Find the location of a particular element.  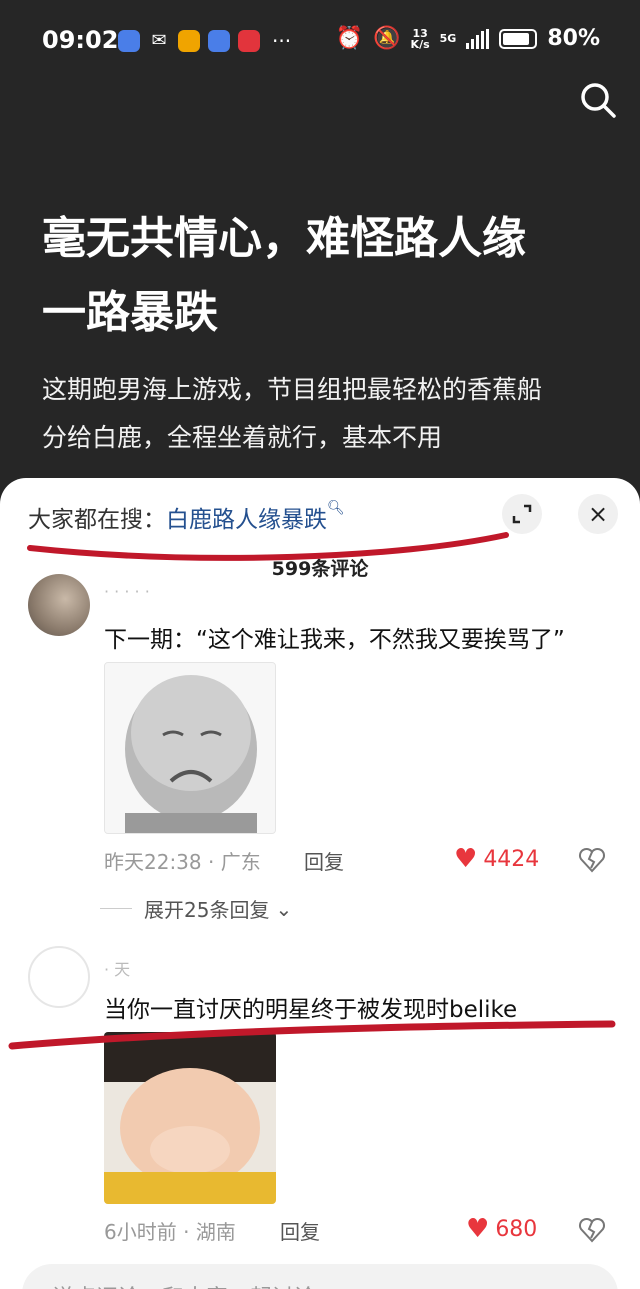

like-count: 680 is located at coordinates (516, 1229).